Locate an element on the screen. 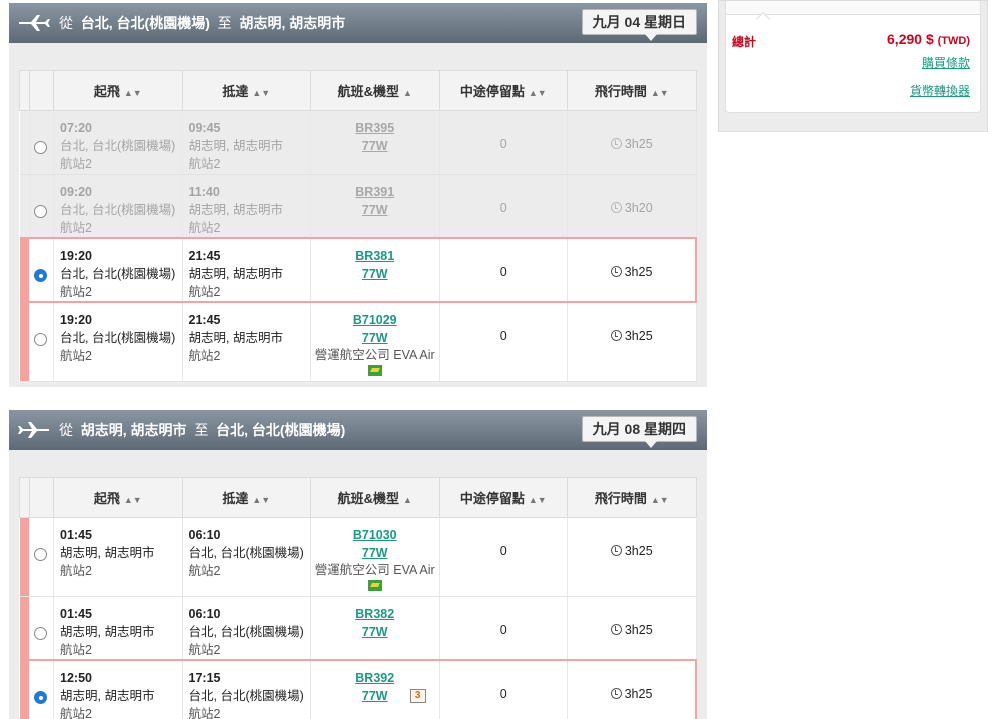 The image size is (994, 719). date-selector: 九月 08 星期四 is located at coordinates (639, 432).